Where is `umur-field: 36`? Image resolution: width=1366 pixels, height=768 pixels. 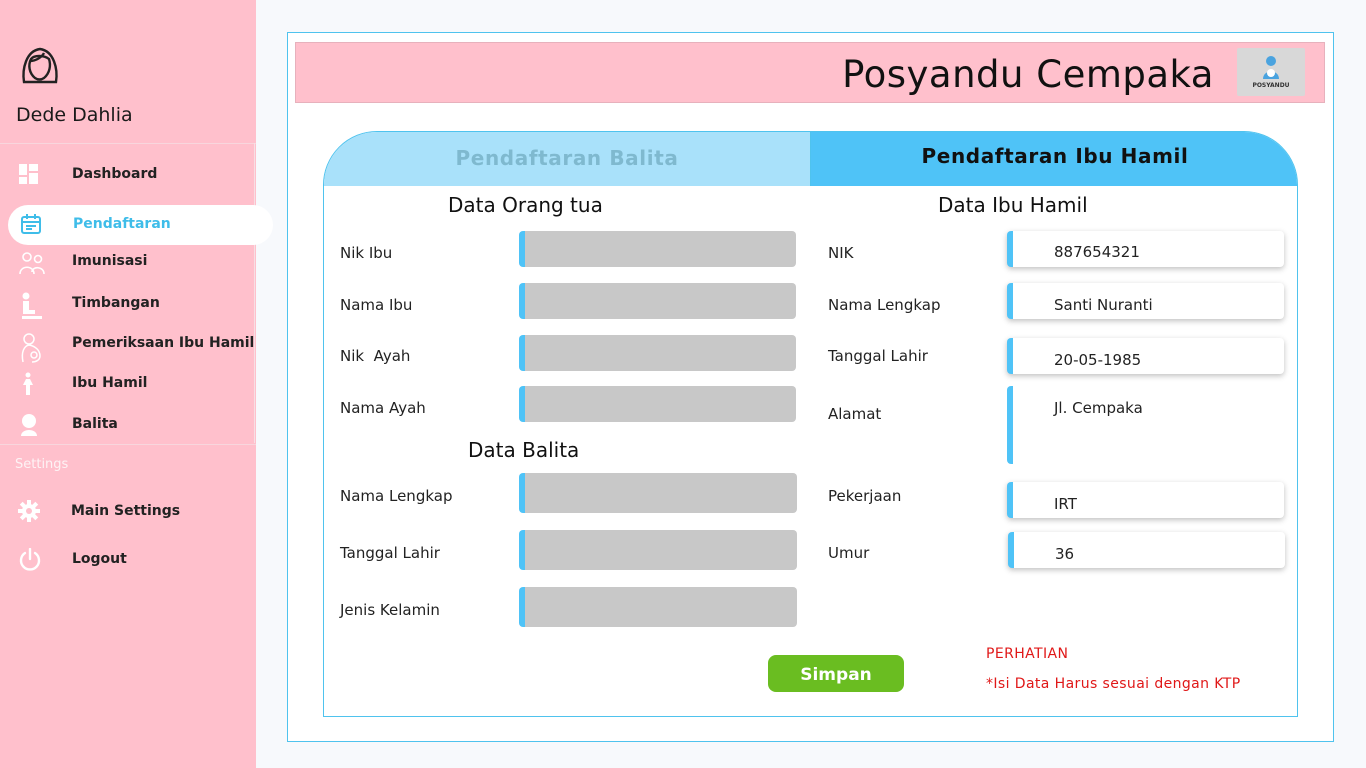 umur-field: 36 is located at coordinates (1146, 550).